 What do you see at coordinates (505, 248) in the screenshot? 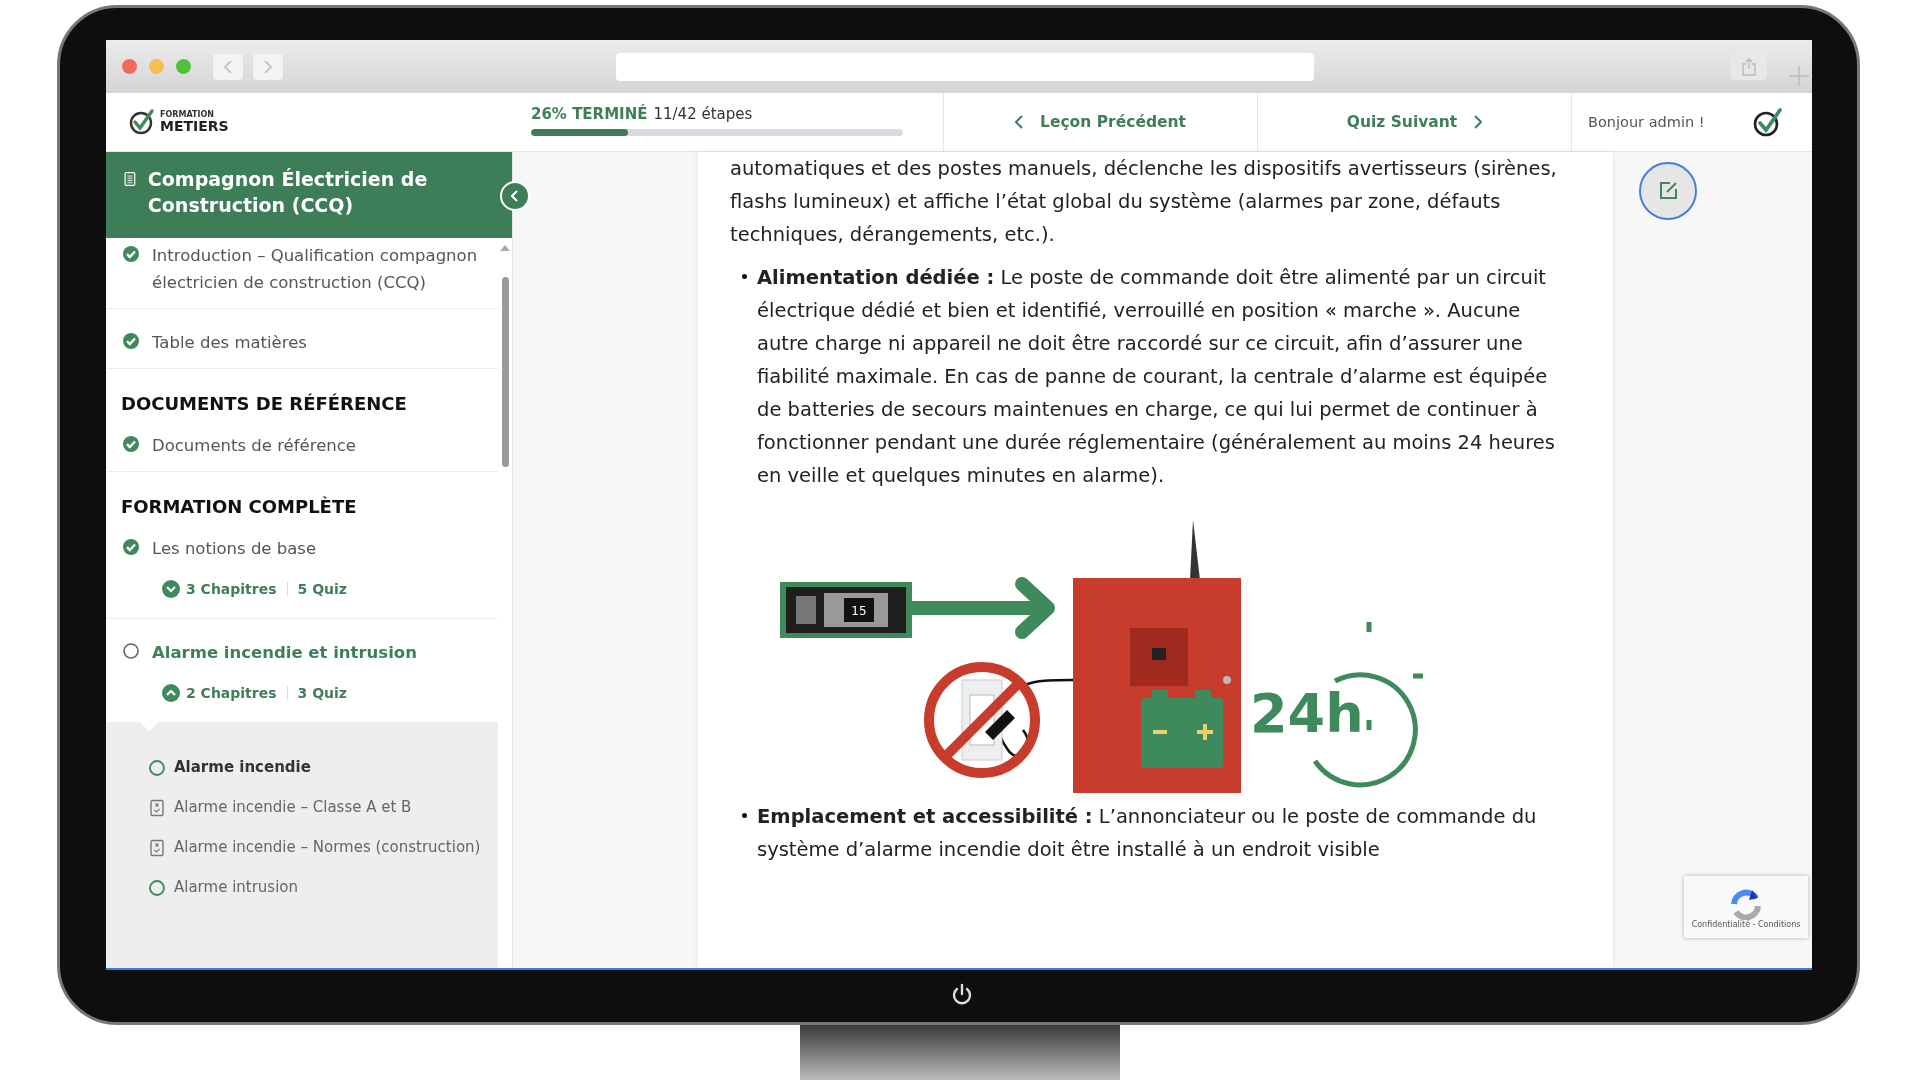
I see `scroll-up-icon` at bounding box center [505, 248].